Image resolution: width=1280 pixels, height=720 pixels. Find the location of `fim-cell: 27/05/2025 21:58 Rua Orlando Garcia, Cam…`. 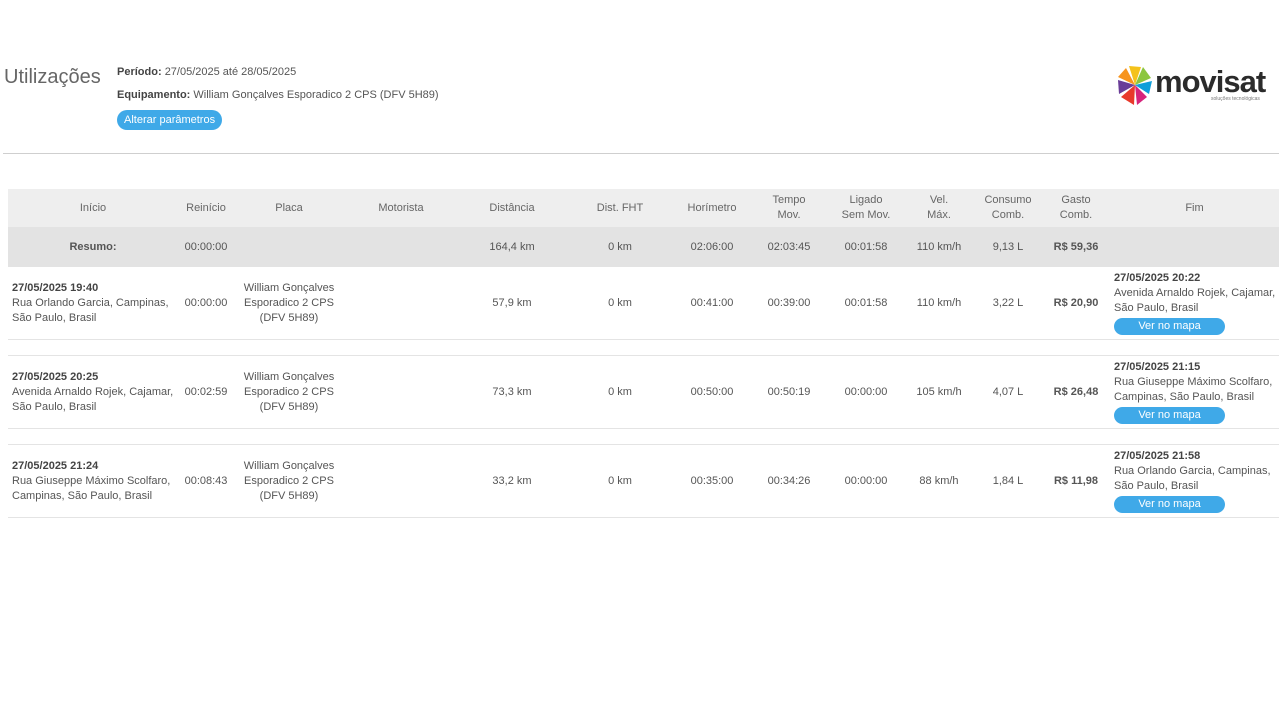

fim-cell: 27/05/2025 21:58 Rua Orlando Garcia, Cam… is located at coordinates (1194, 481).